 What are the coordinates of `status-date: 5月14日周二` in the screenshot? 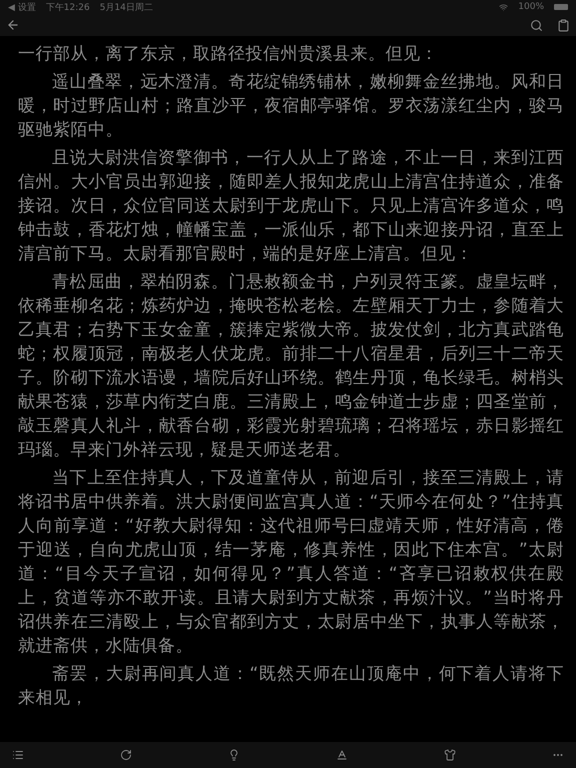 It's located at (126, 8).